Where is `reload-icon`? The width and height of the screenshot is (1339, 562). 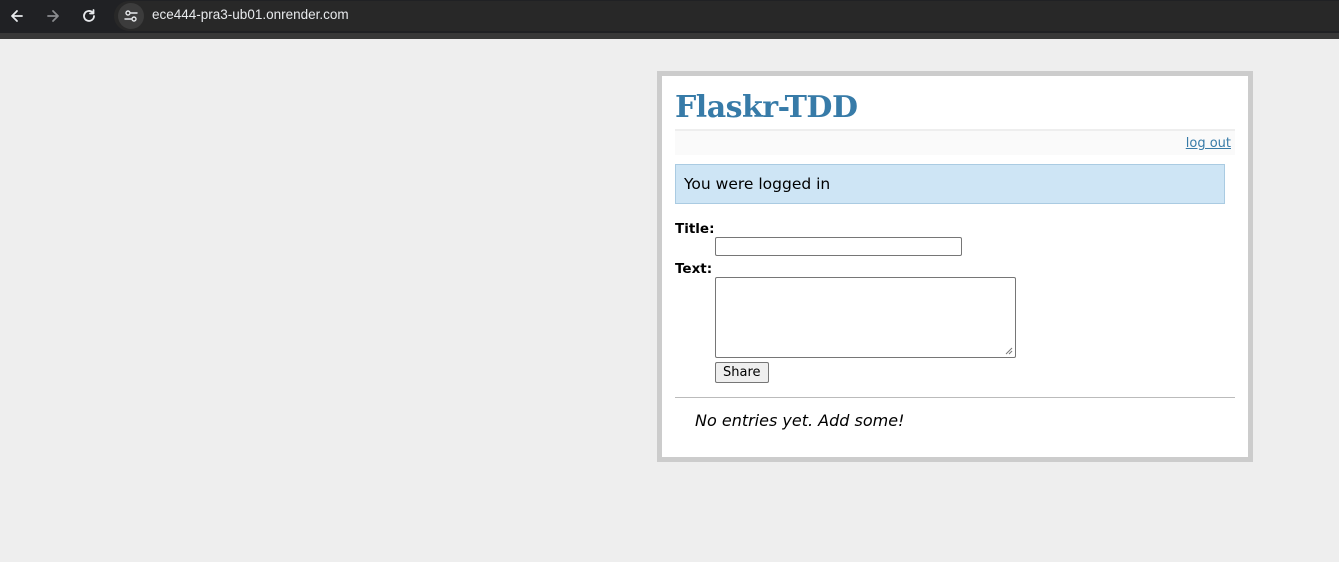
reload-icon is located at coordinates (89, 15).